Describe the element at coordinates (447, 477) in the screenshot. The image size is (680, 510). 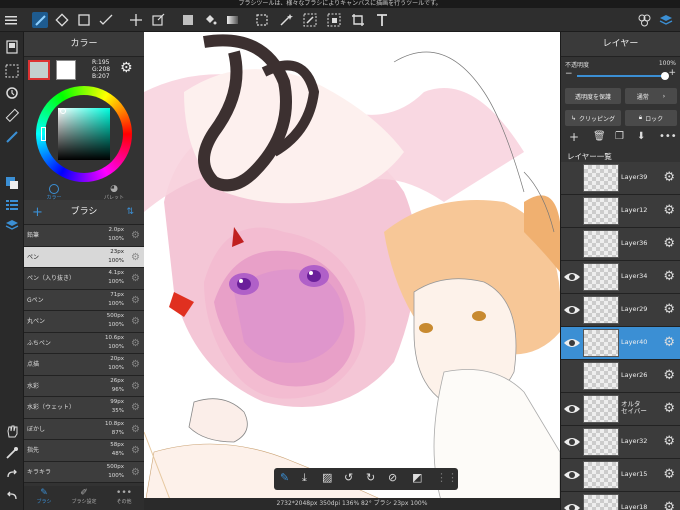
I see `quick-grip-icon: ⋮⋮` at that location.